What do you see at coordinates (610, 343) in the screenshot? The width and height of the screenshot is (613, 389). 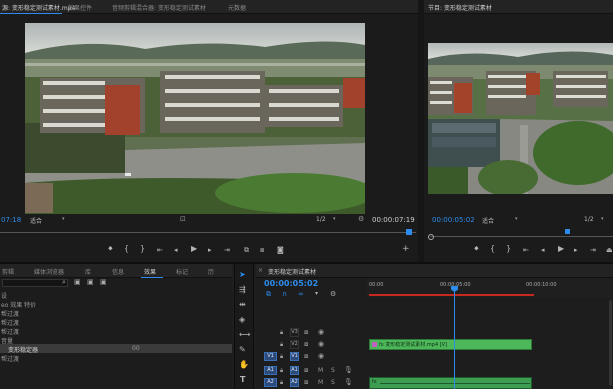 I see `timeline-vertical-scrollbar` at bounding box center [610, 343].